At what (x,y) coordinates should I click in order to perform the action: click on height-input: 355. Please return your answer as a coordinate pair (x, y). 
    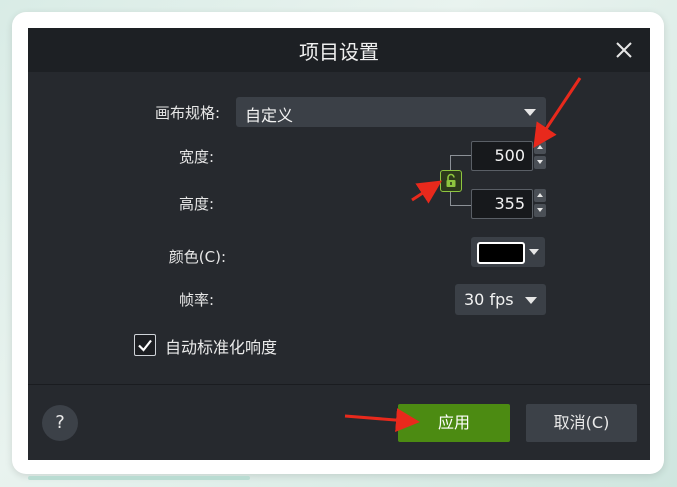
    Looking at the image, I should click on (502, 204).